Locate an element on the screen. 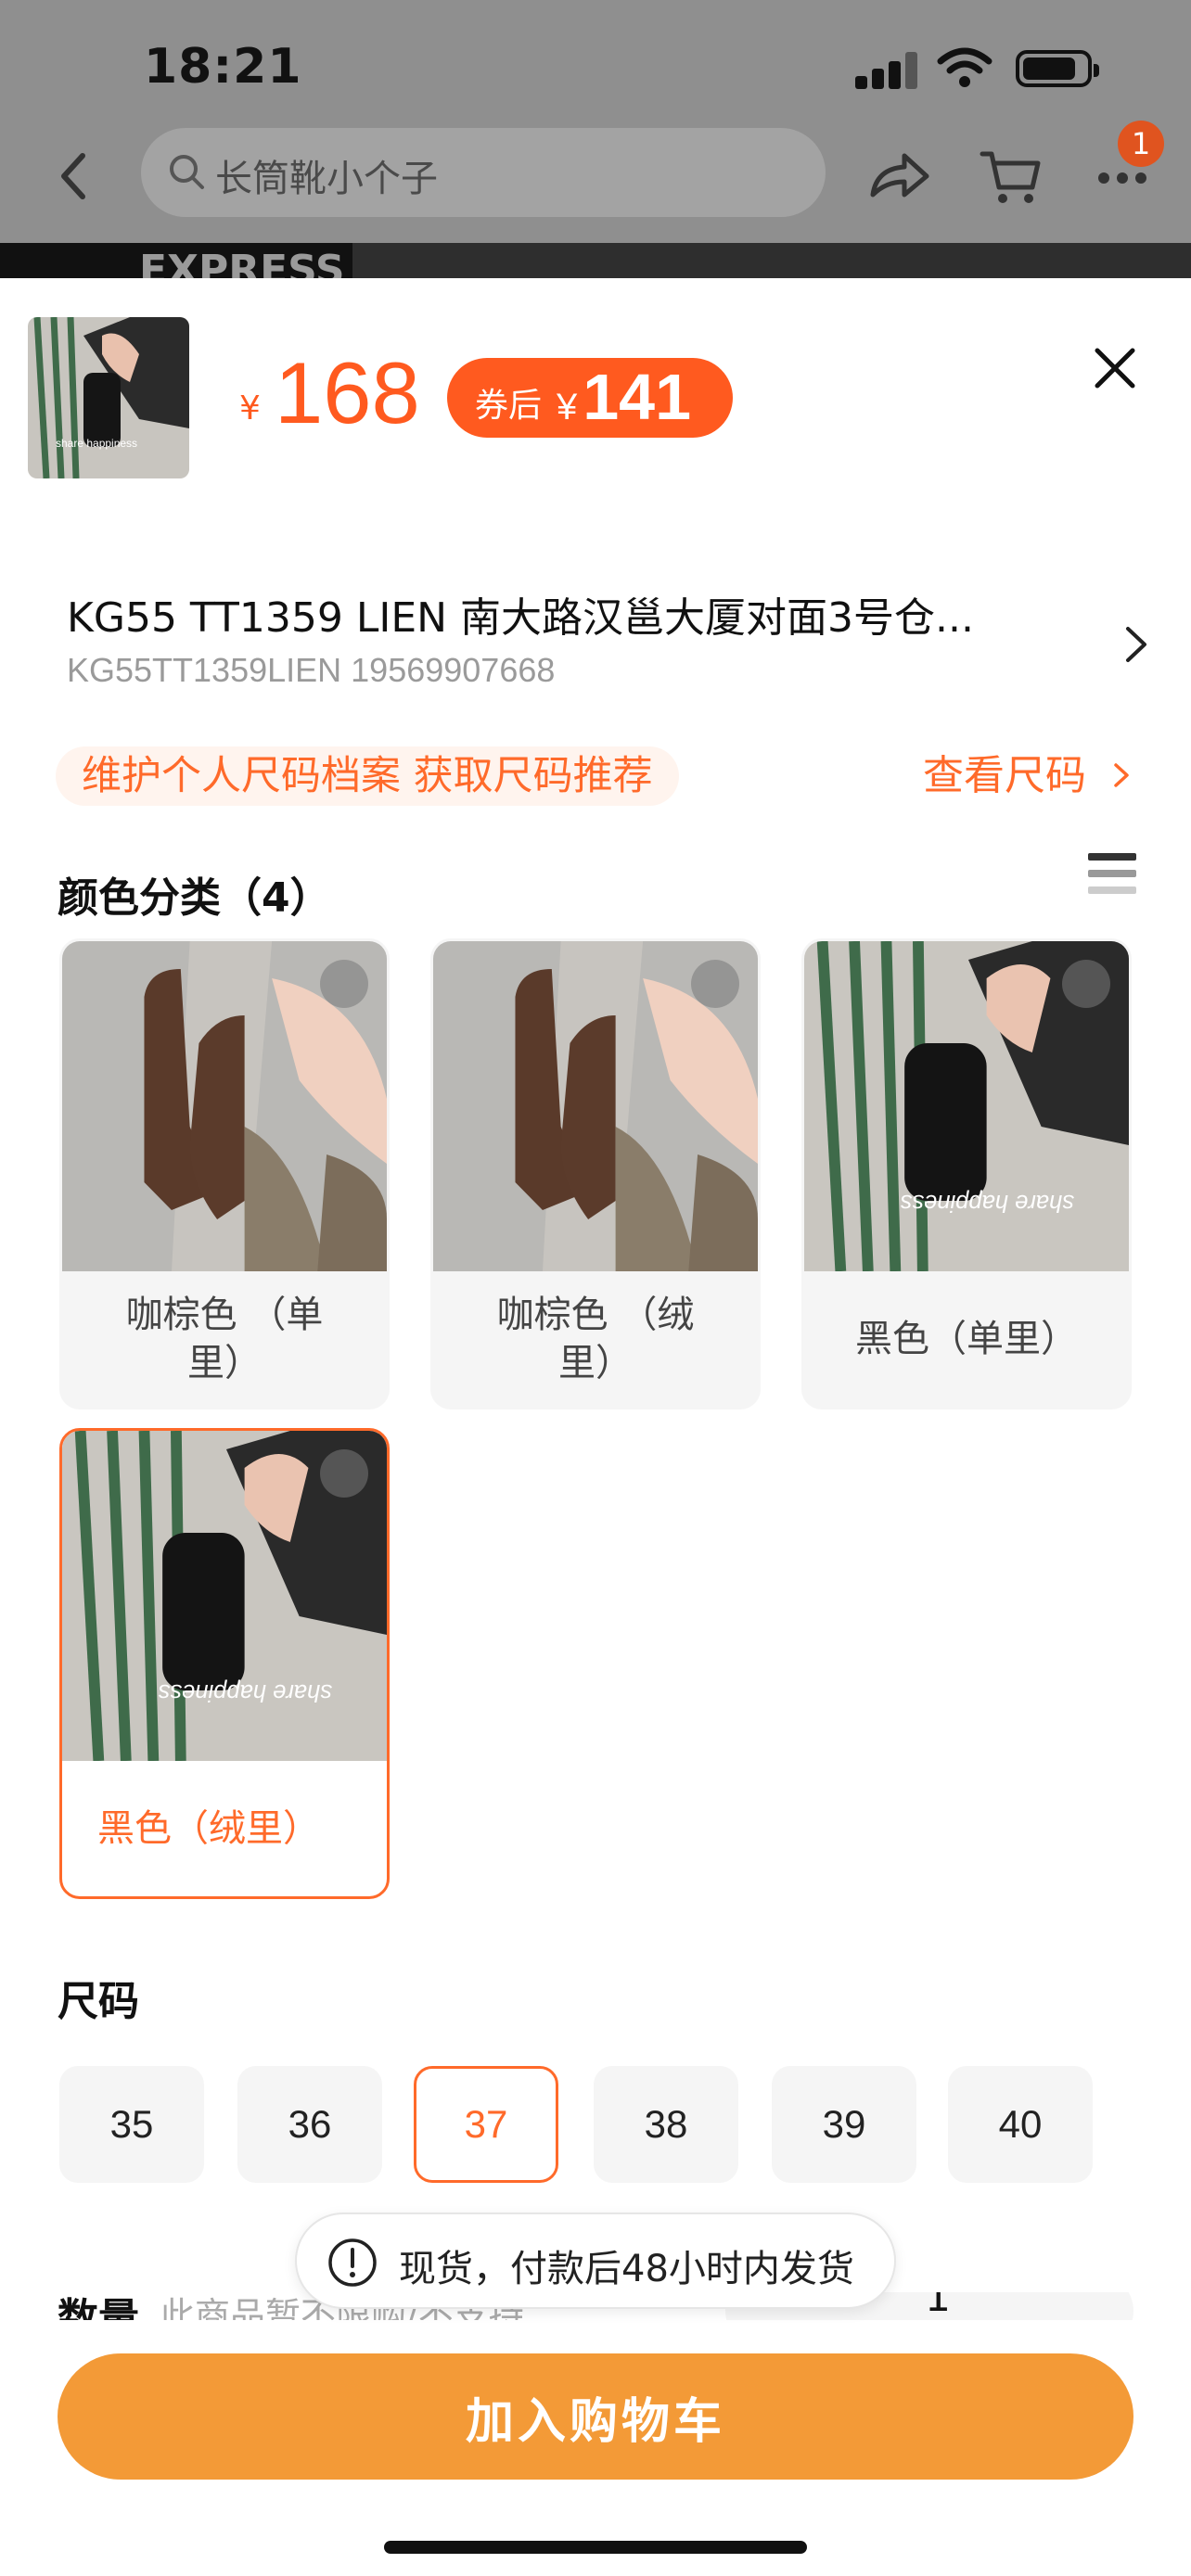 This screenshot has height=2576, width=1191. size-option-38: 38 is located at coordinates (666, 2125).